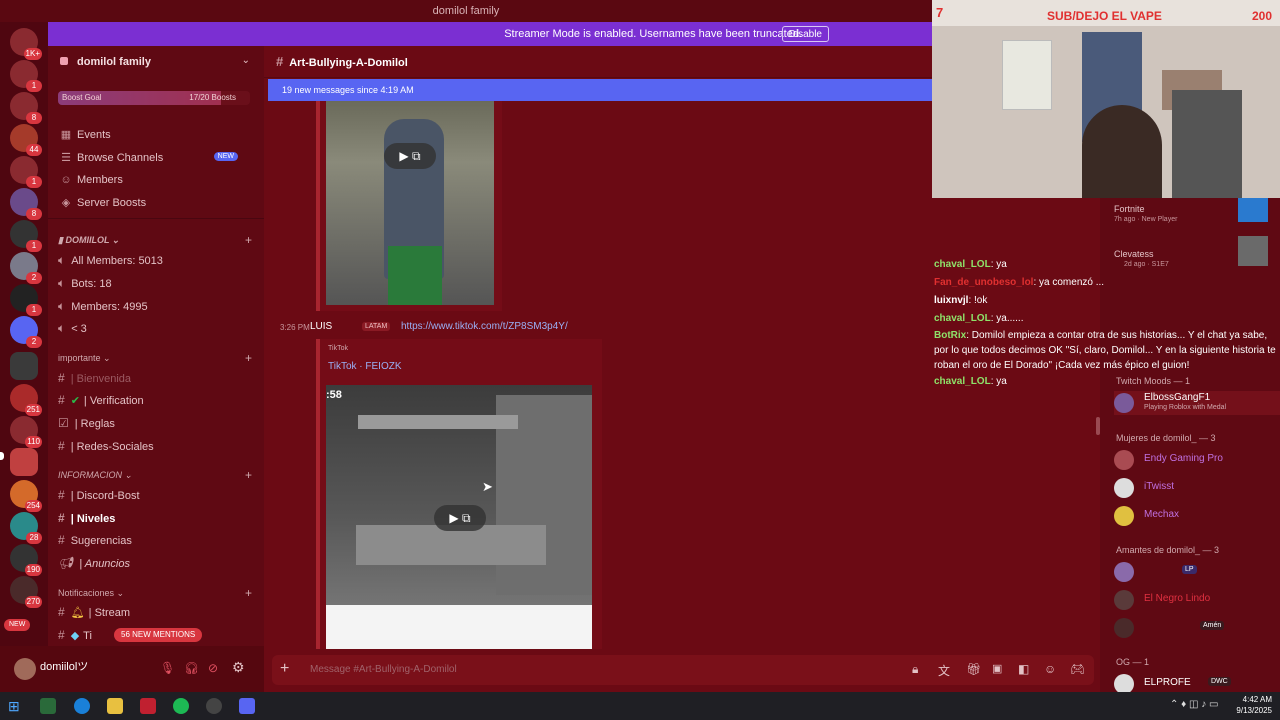 The image size is (1280, 720). I want to click on message-link: https://www.tiktok.com/t/ZP8SM3p4Y/, so click(484, 326).